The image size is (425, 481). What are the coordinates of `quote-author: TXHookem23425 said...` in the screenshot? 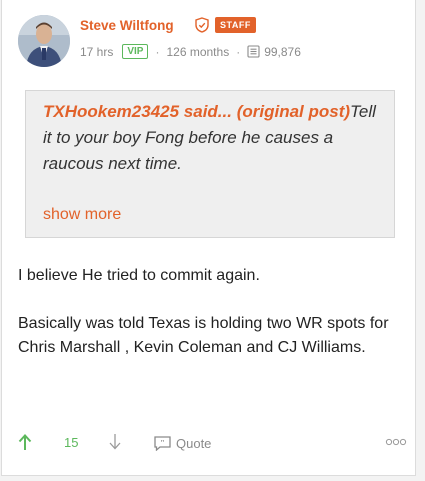 It's located at (137, 111).